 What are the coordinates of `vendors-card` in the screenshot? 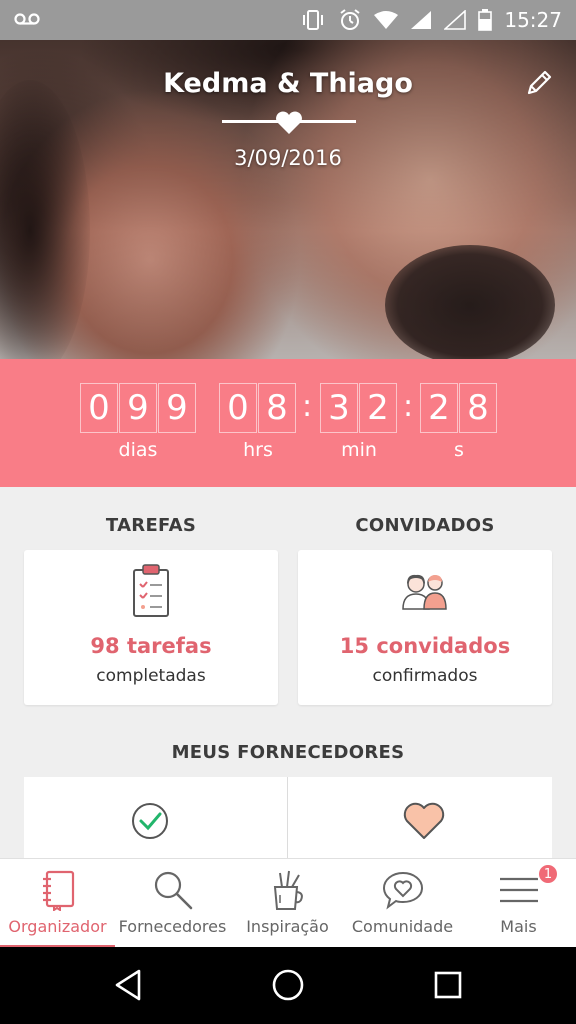 It's located at (288, 819).